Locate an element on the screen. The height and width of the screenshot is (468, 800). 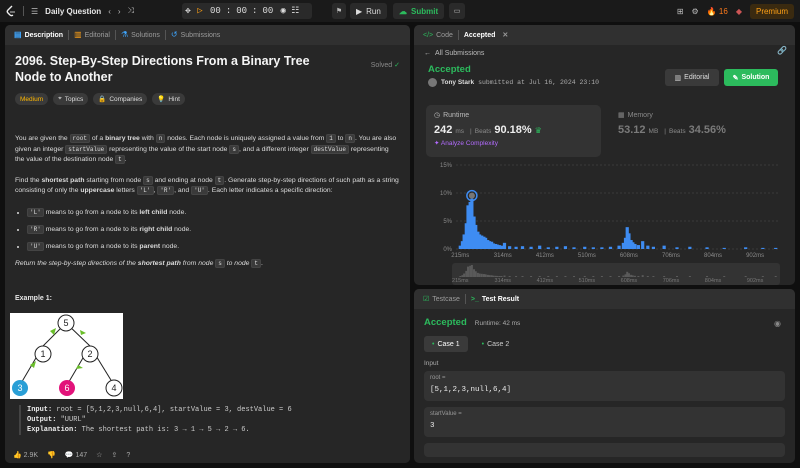
inline-code: n is located at coordinates (160, 138).